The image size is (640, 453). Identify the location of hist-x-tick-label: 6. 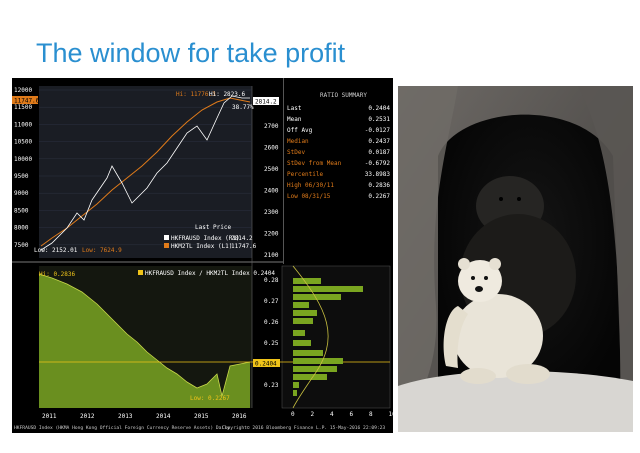
(352, 414).